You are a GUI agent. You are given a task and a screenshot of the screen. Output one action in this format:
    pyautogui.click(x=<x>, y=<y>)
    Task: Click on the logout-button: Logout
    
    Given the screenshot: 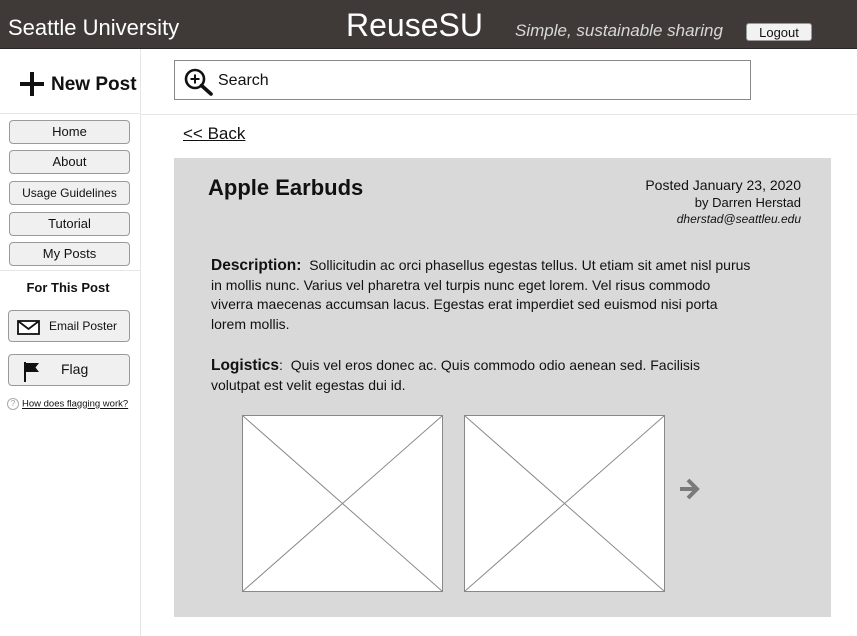 What is the action you would take?
    pyautogui.click(x=779, y=32)
    